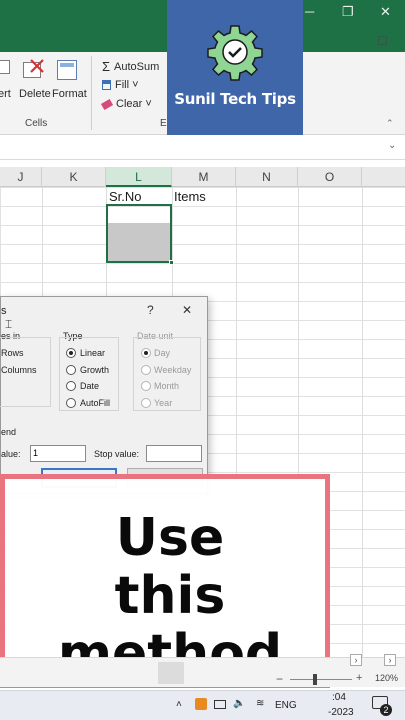 The width and height of the screenshot is (405, 720). I want to click on cells-group-label: Cells, so click(36, 123).